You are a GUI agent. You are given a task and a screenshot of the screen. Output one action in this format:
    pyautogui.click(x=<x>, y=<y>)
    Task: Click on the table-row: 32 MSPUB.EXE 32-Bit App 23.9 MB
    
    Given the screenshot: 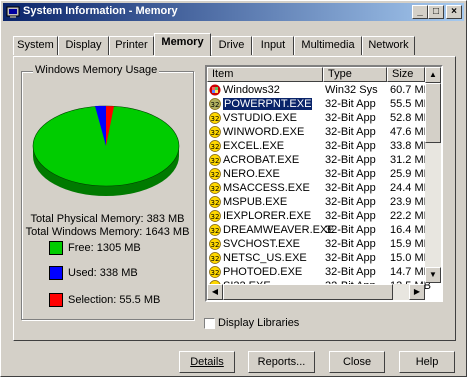 What is the action you would take?
    pyautogui.click(x=319, y=202)
    